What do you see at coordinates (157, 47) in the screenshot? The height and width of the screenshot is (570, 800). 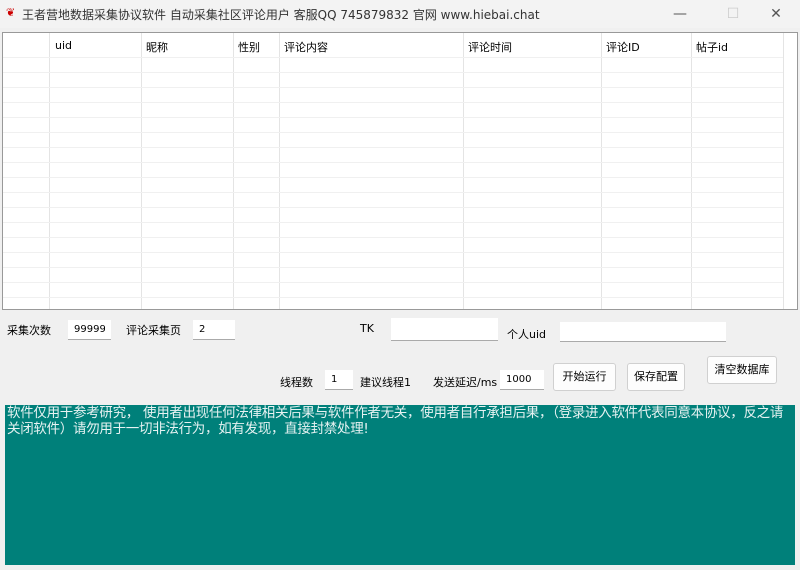 I see `column-header: 昵称` at bounding box center [157, 47].